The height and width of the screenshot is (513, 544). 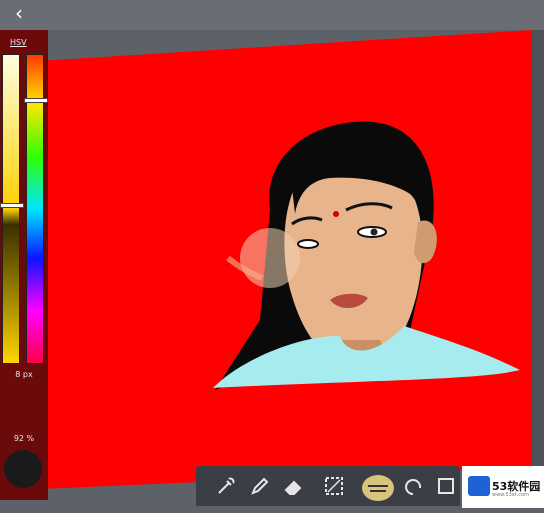 I want to click on opacity-label: 92 %, so click(x=24, y=438).